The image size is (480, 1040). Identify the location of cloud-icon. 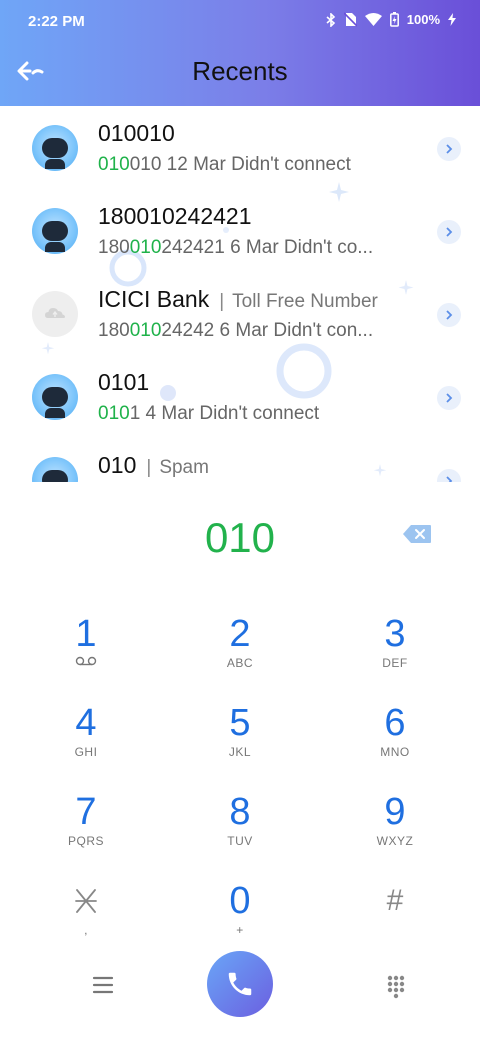
(55, 313).